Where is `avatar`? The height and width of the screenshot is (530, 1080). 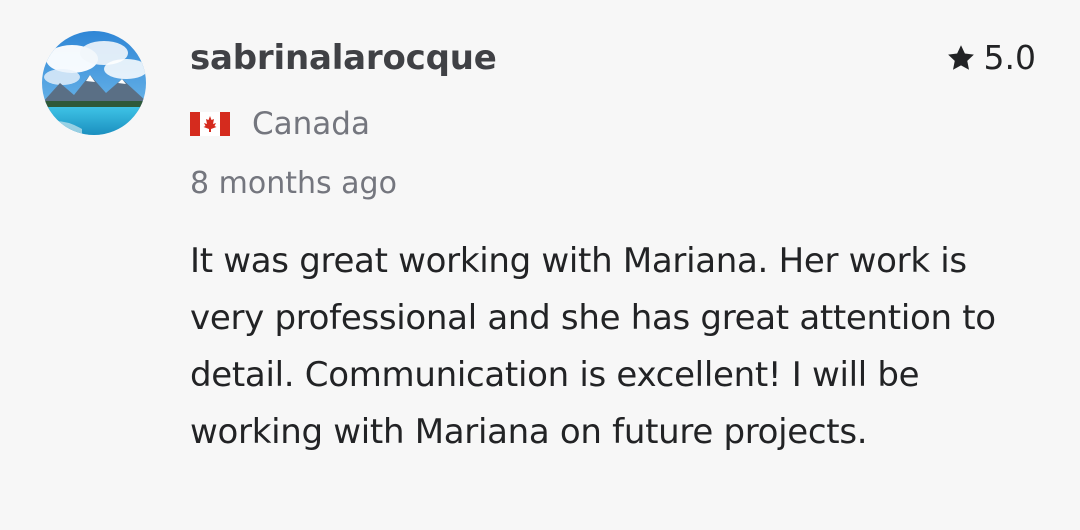 avatar is located at coordinates (94, 83).